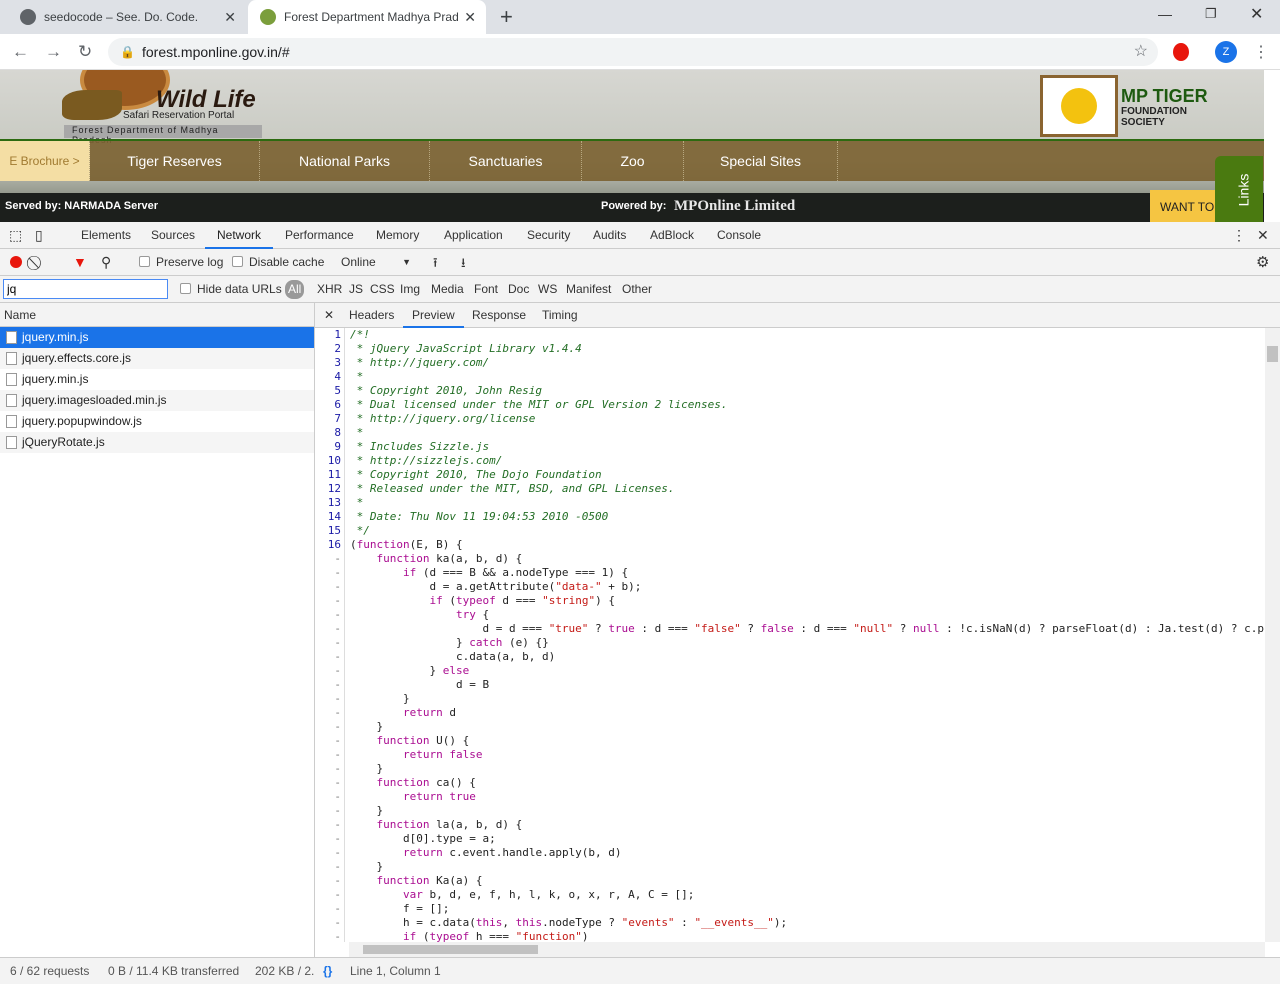 The height and width of the screenshot is (985, 1280). I want to click on filter-type-font: Font, so click(486, 289).